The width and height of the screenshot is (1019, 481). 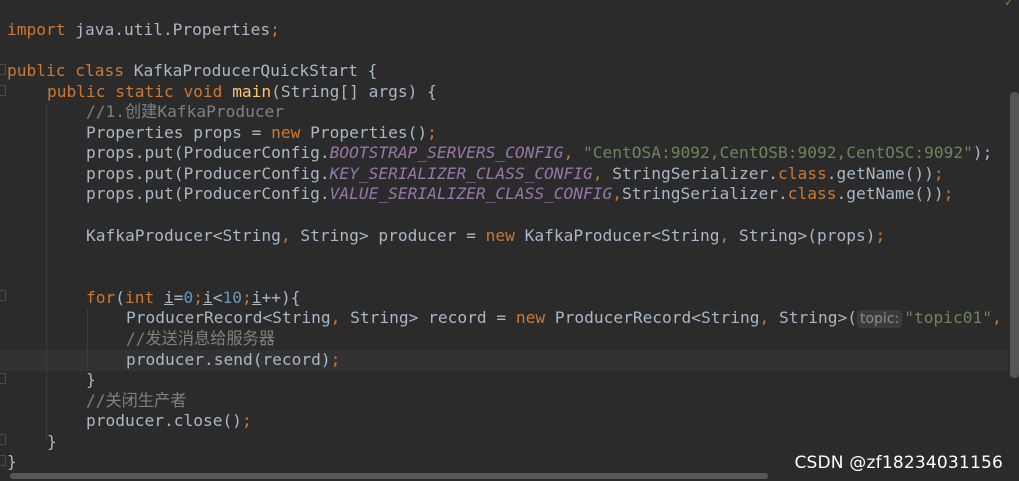 I want to click on code-line-import: import java.util.Properties;, so click(x=143, y=30).